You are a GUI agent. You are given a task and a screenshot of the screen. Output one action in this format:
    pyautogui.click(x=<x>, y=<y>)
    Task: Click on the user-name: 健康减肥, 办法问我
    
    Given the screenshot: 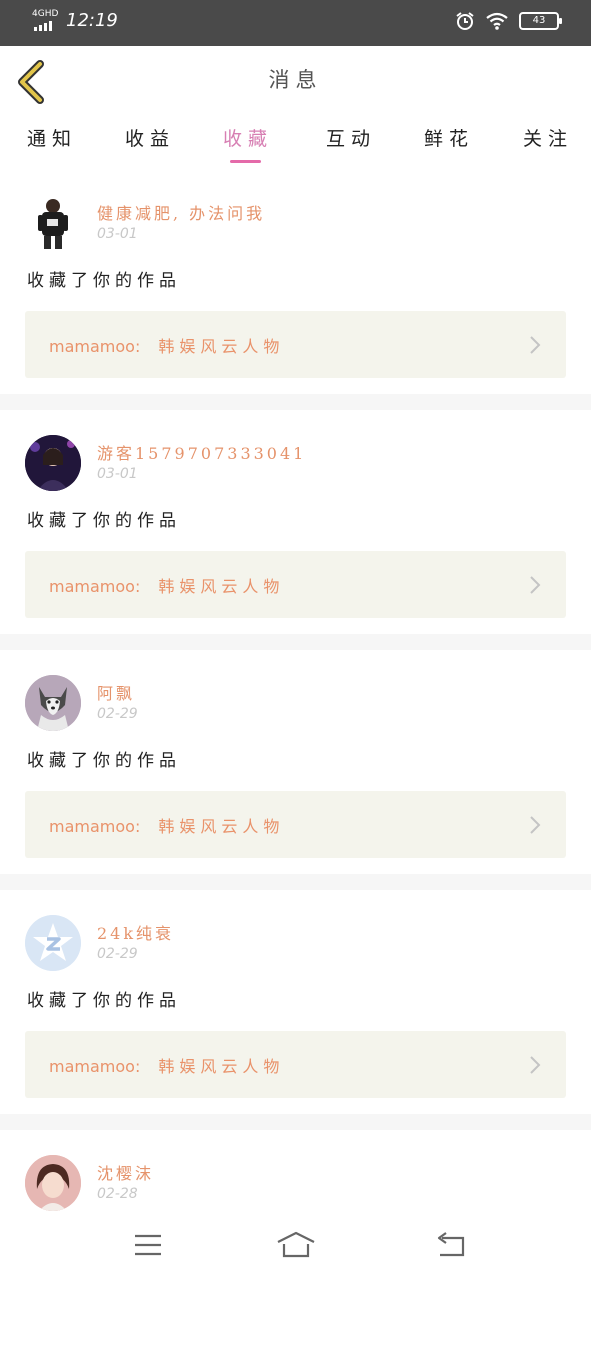 What is the action you would take?
    pyautogui.click(x=181, y=212)
    